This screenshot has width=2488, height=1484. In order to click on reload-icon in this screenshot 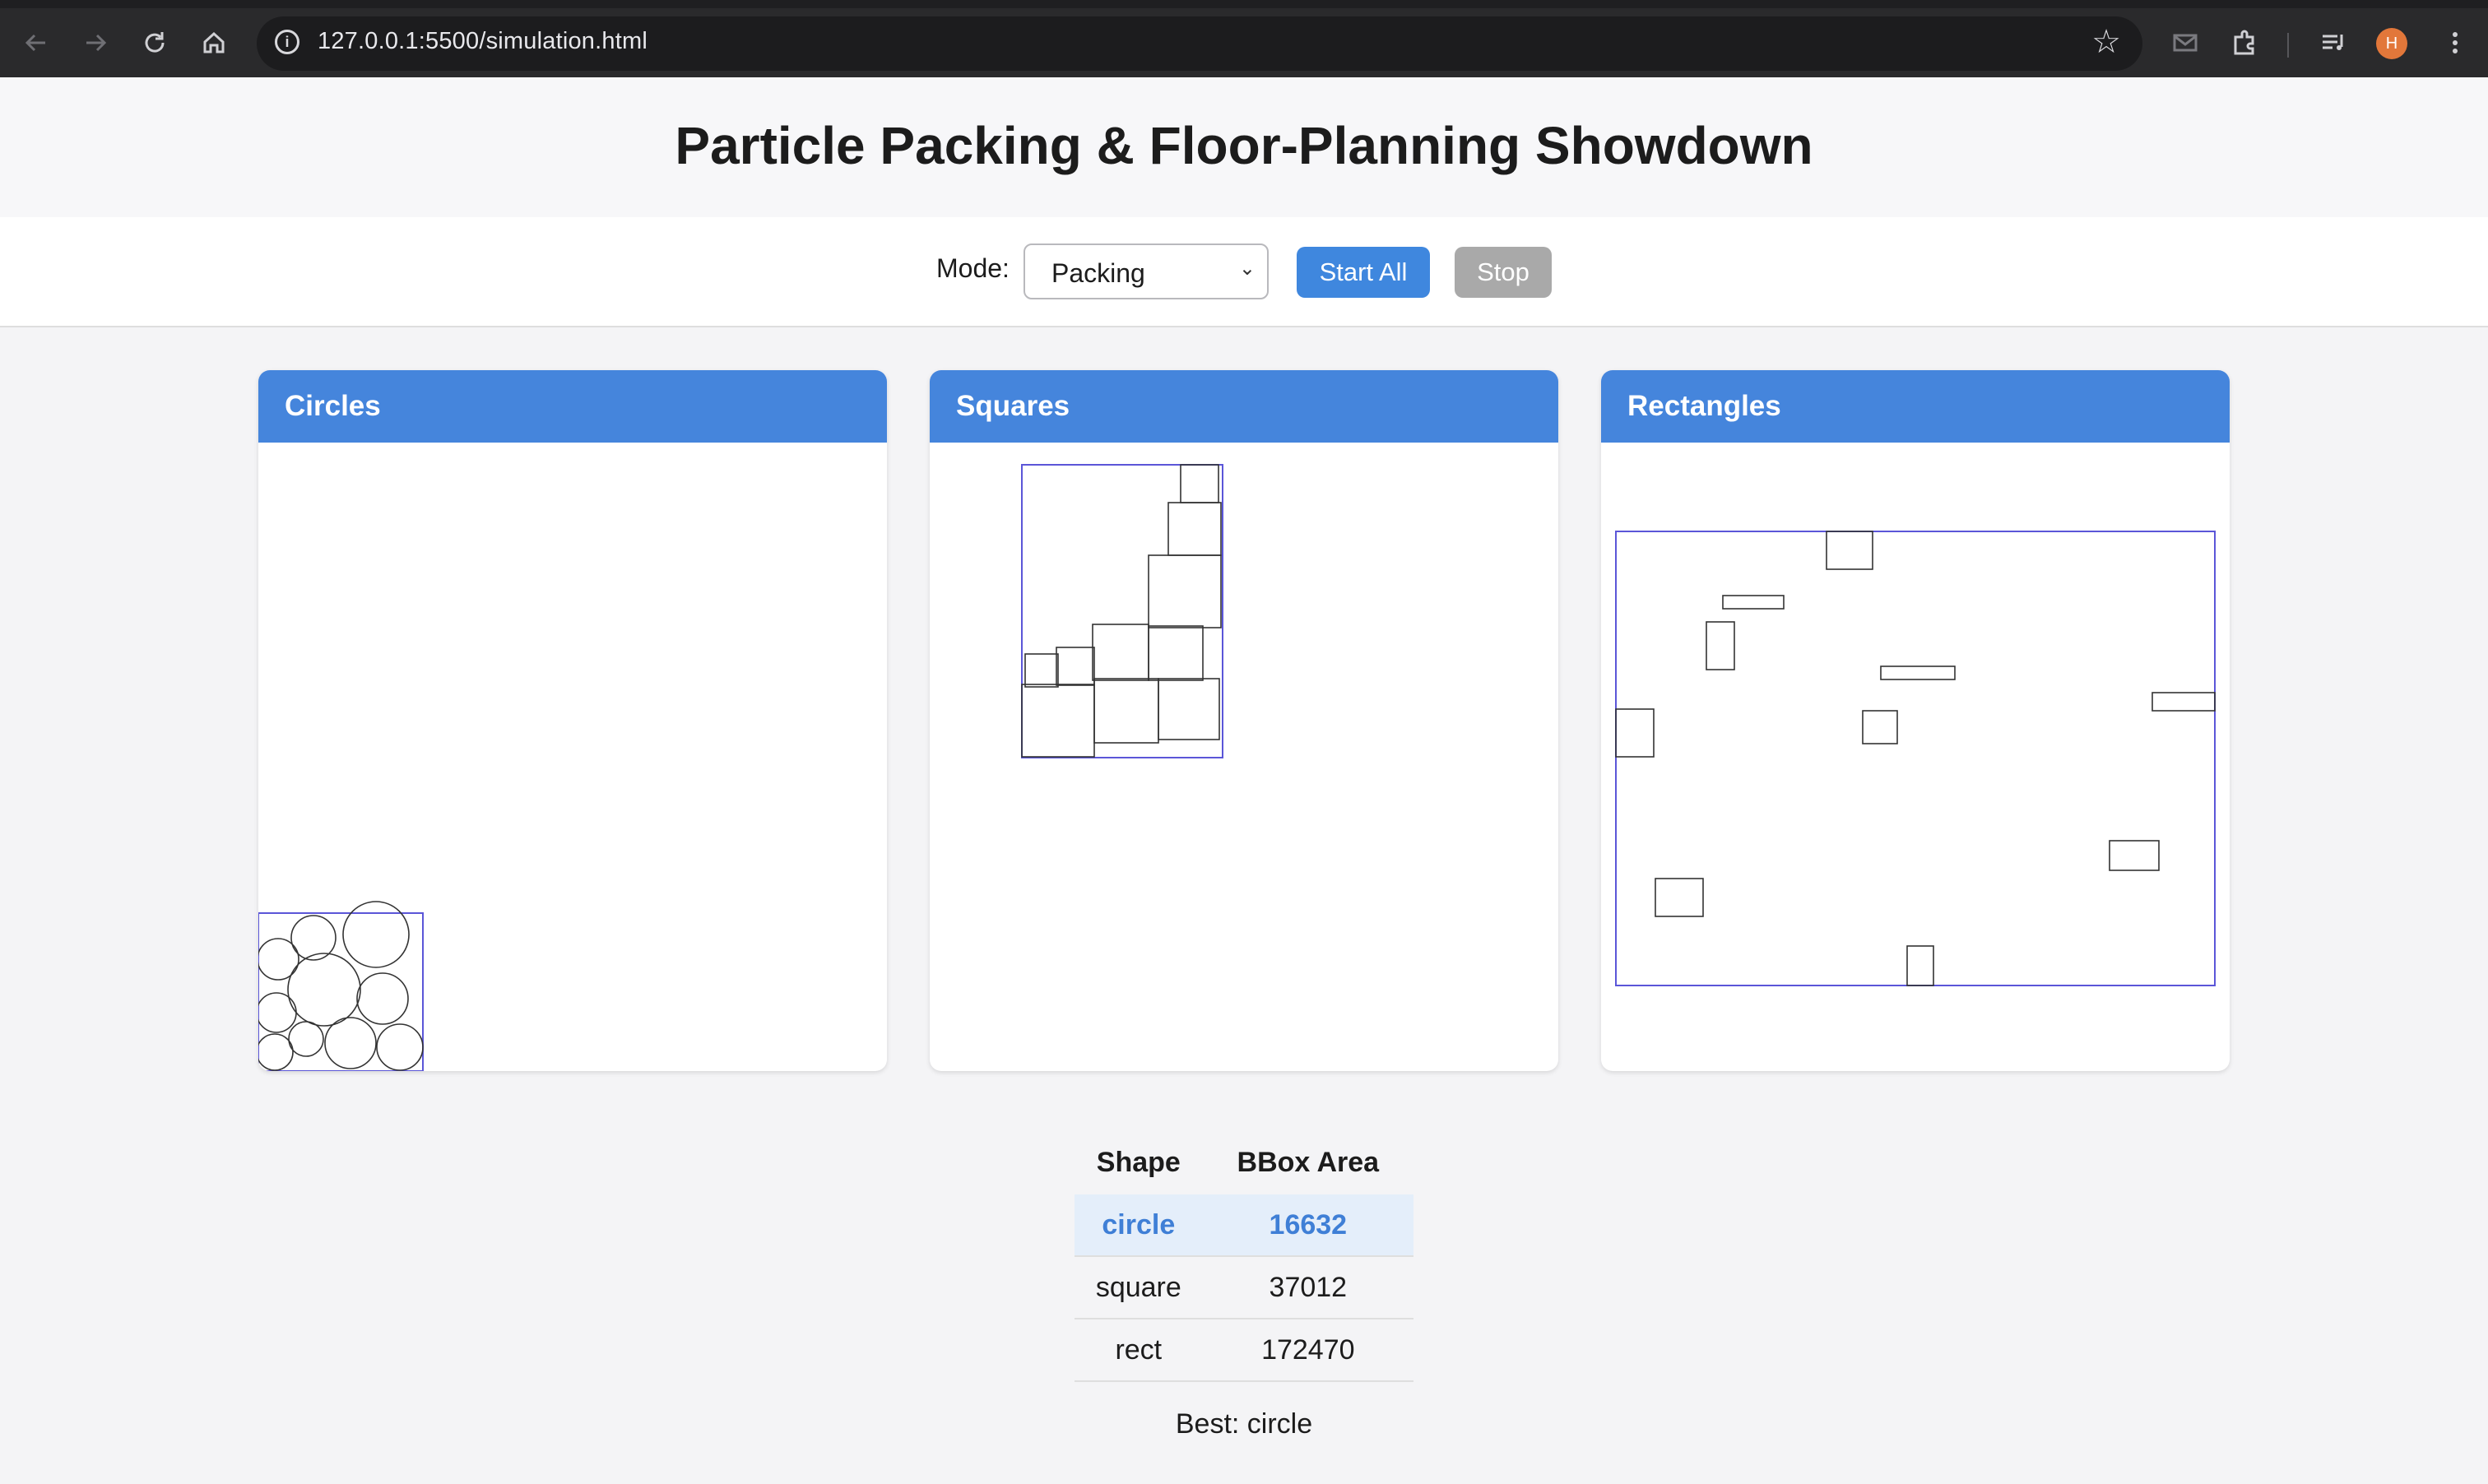, I will do `click(154, 42)`.